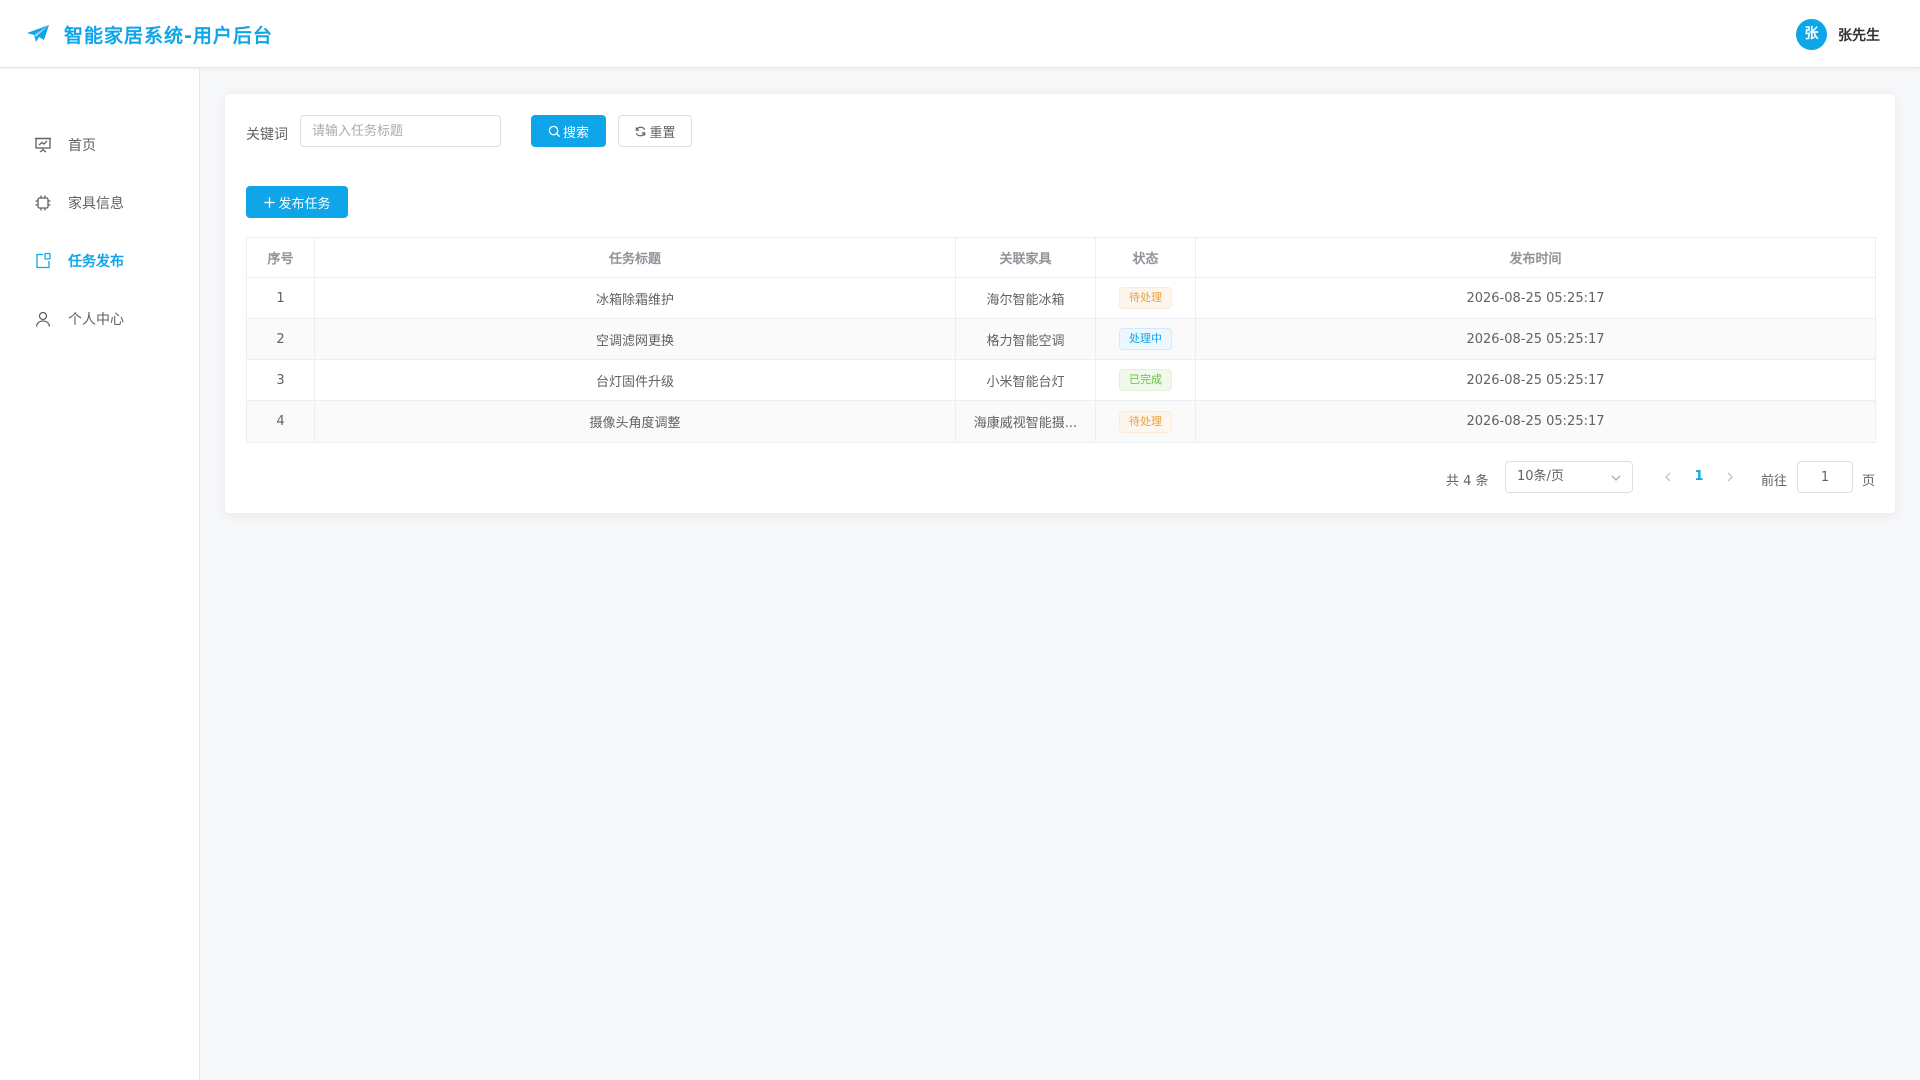 The height and width of the screenshot is (1080, 1920). I want to click on cell-furniture-text: 海尔智能冰箱, so click(1025, 300).